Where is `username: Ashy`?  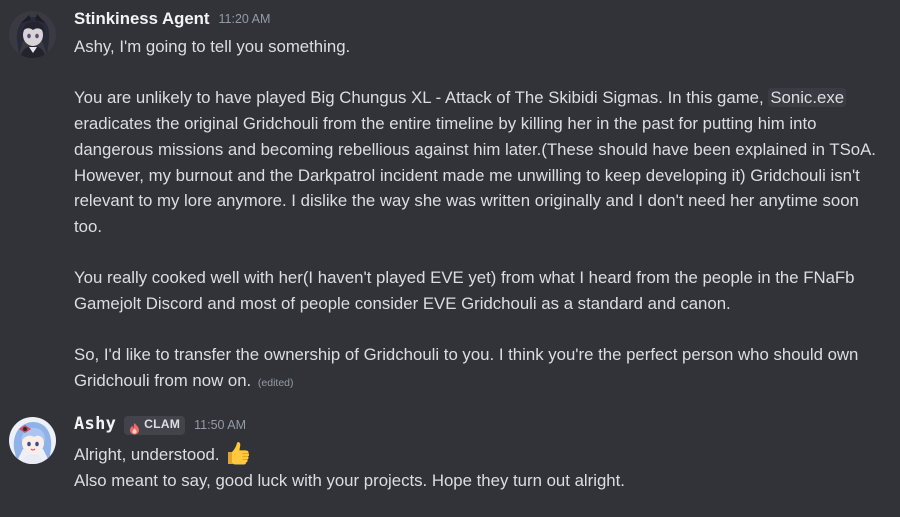 username: Ashy is located at coordinates (95, 425).